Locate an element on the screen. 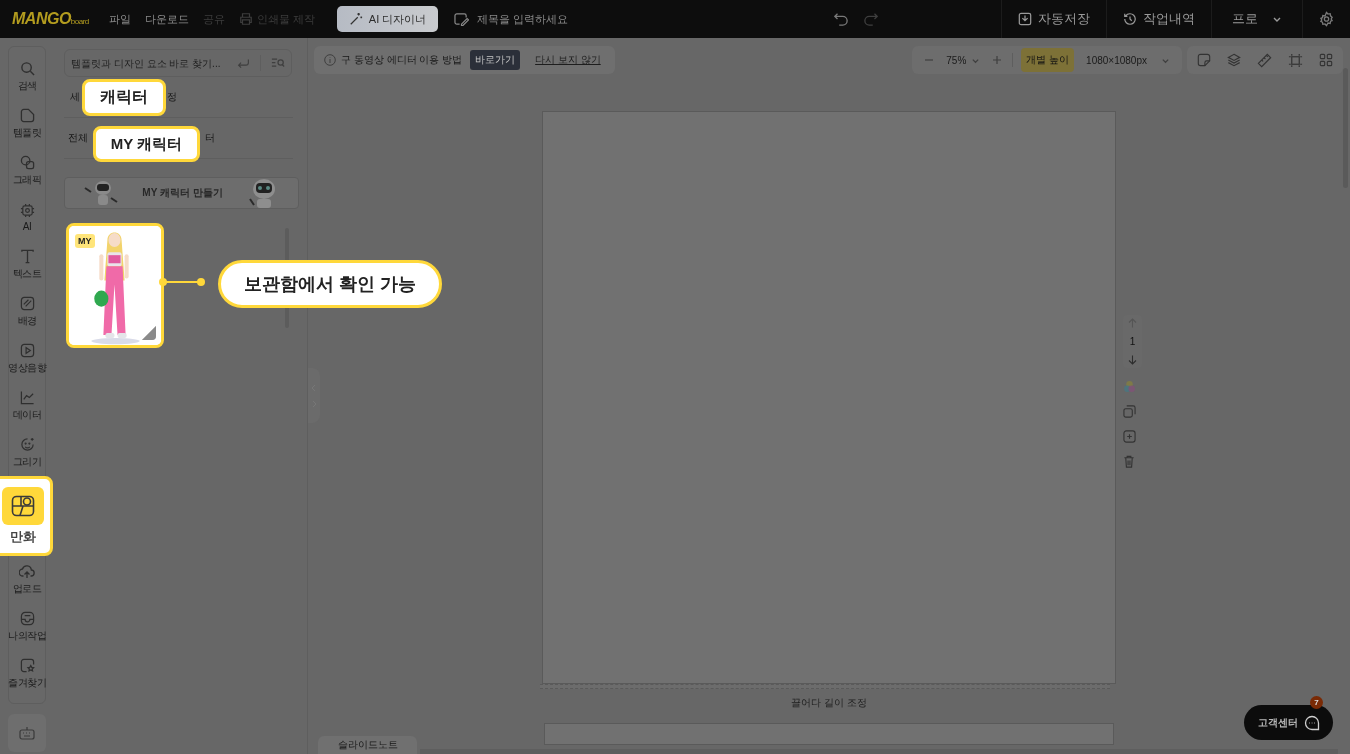 This screenshot has width=1350, height=754. notice-text: 구 동영상 에디터 이용 방법 is located at coordinates (402, 60).